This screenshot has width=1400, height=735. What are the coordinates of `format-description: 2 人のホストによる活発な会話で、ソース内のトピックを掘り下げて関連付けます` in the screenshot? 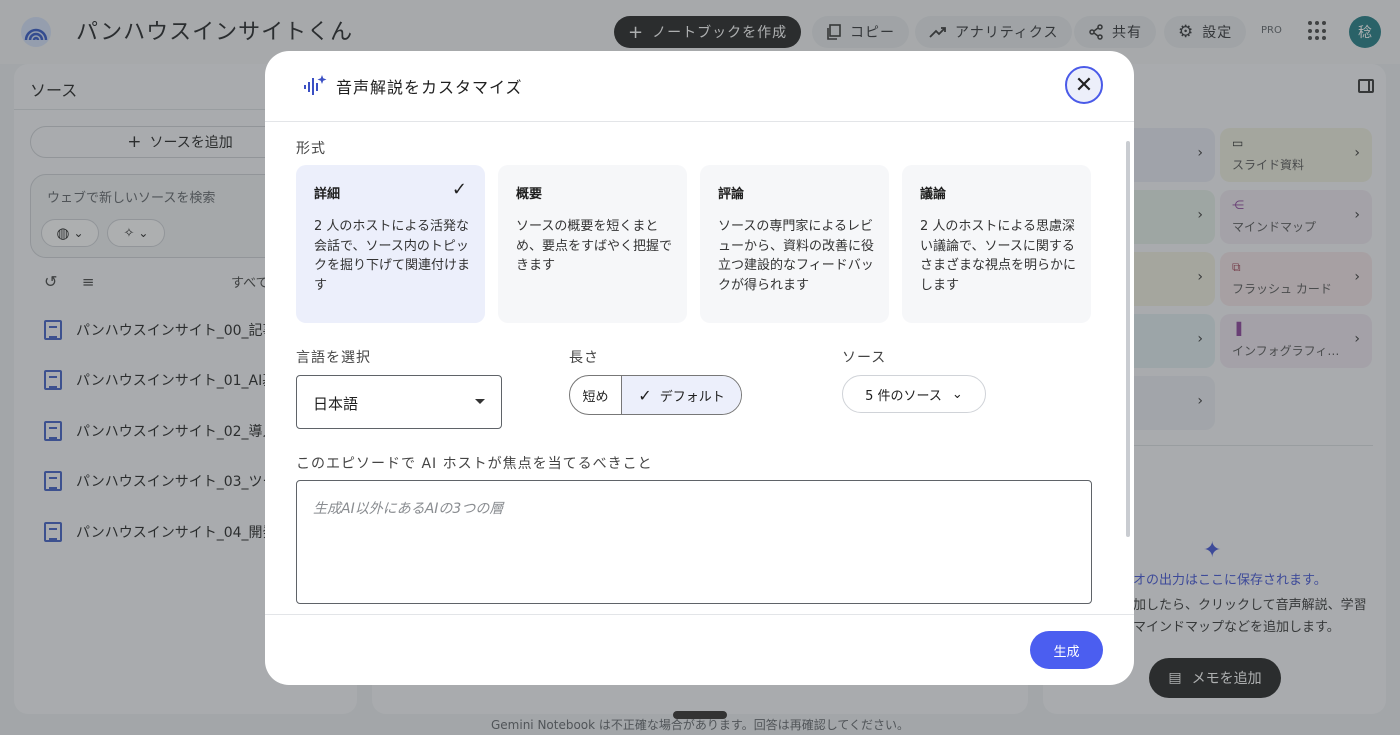 It's located at (392, 256).